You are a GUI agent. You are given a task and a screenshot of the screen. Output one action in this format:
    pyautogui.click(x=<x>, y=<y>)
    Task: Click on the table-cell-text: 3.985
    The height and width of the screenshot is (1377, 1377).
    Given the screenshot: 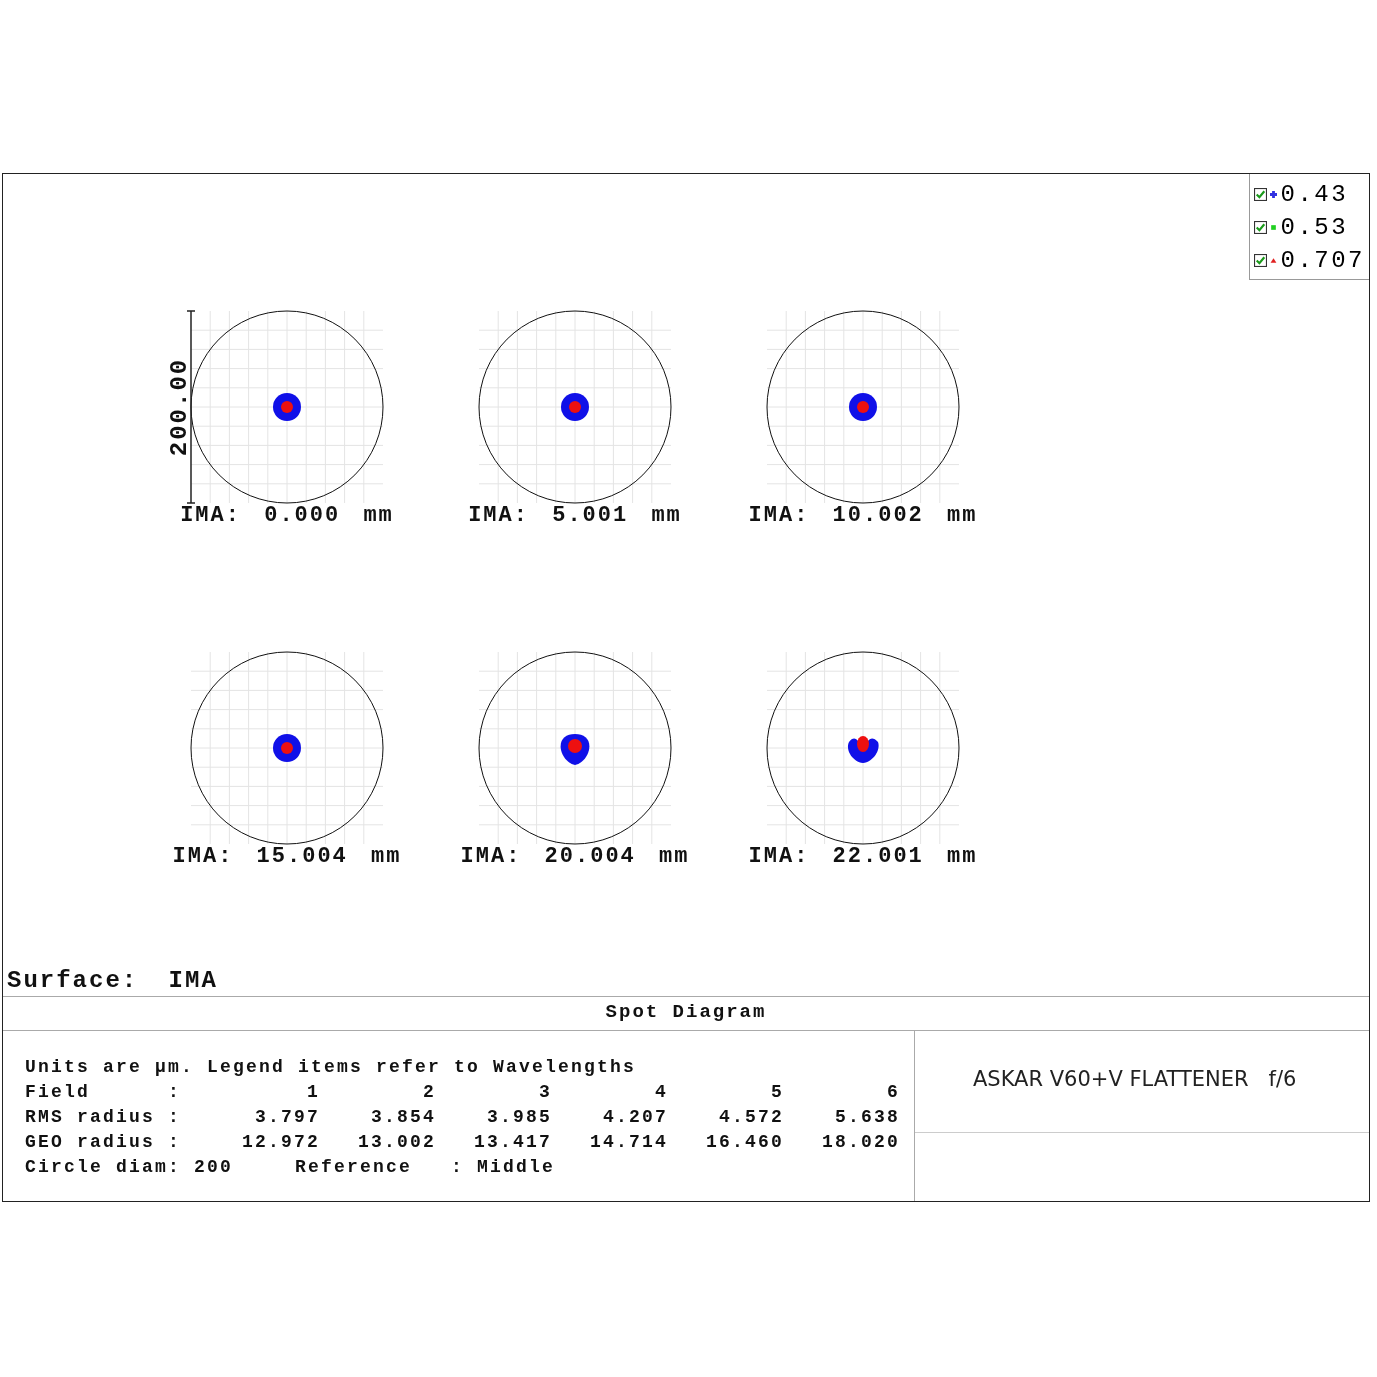 What is the action you would take?
    pyautogui.click(x=519, y=1117)
    